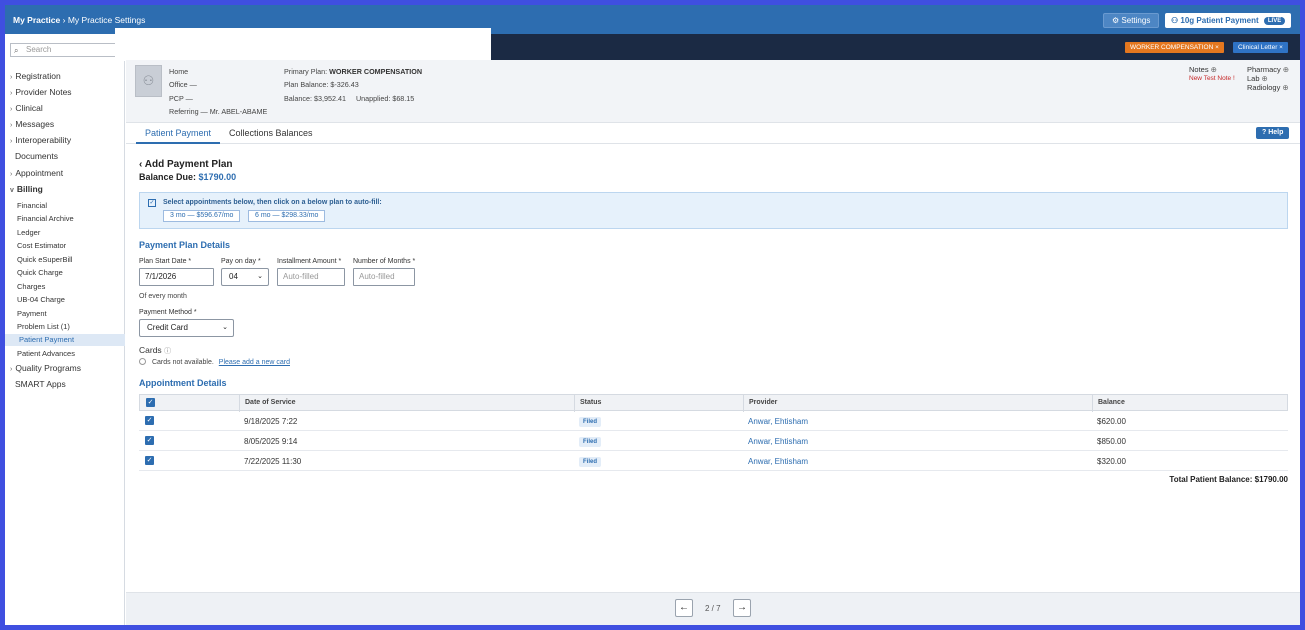  I want to click on total-value: $1790.00, so click(1271, 479).